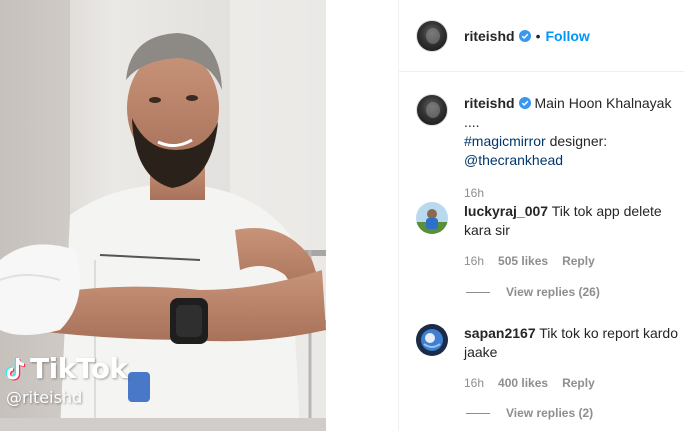 The width and height of the screenshot is (684, 431). I want to click on comment-meta: 16h 400 likes Reply, so click(574, 383).